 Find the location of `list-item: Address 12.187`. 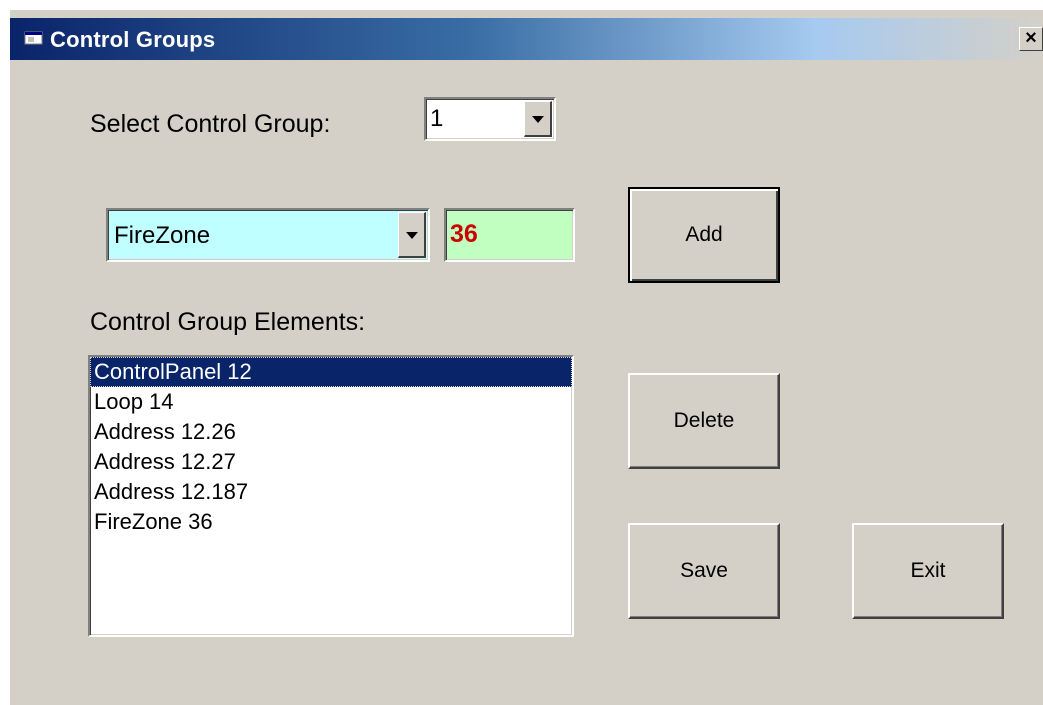

list-item: Address 12.187 is located at coordinates (331, 492).